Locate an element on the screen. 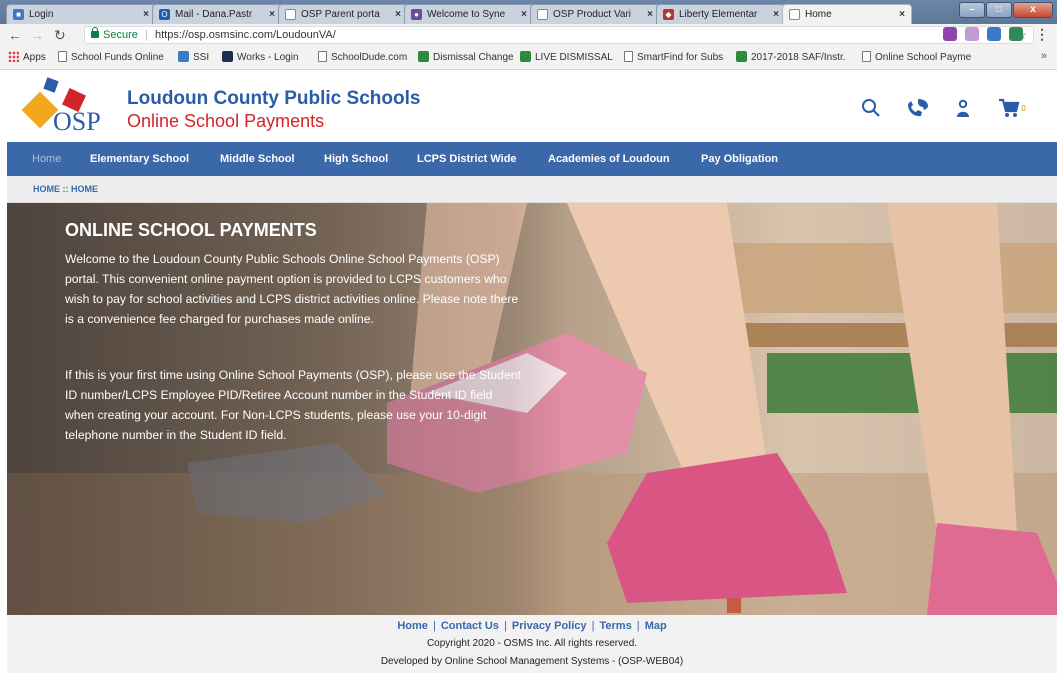 Image resolution: width=1057 pixels, height=673 pixels. footer-link-terms: Terms is located at coordinates (616, 626).